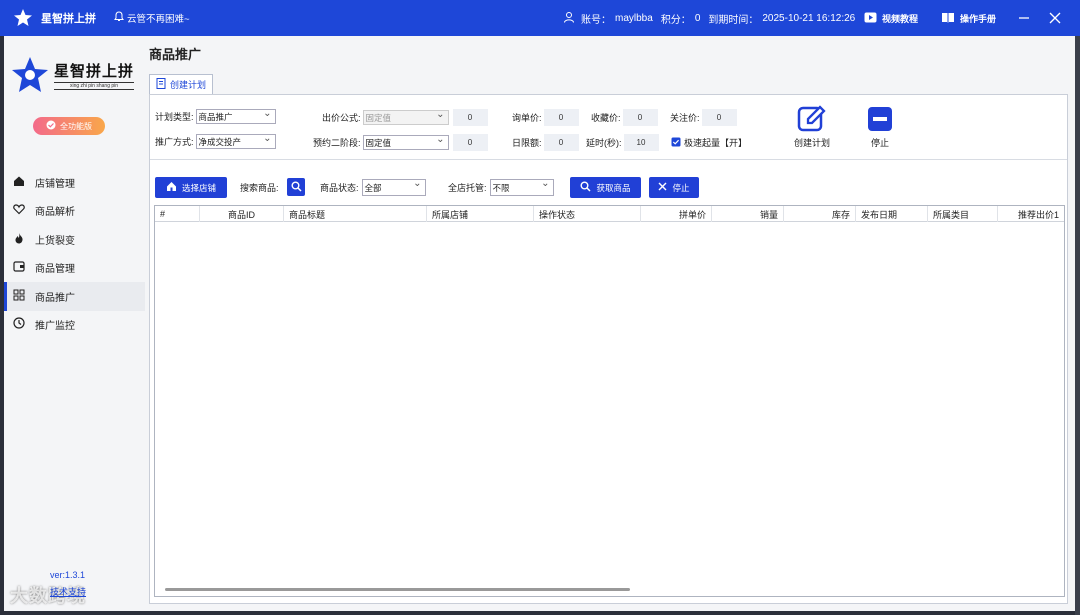 Image resolution: width=1080 pixels, height=615 pixels. Describe the element at coordinates (1031, 214) in the screenshot. I see `column-header-recommended-bid: 推荐出价1` at that location.